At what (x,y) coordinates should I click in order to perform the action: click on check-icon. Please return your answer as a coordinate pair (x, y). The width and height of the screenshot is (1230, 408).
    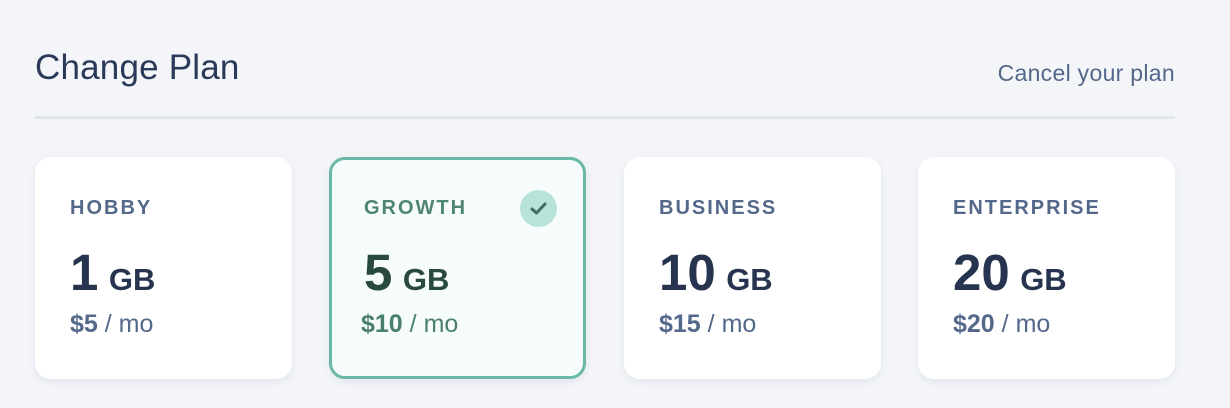
    Looking at the image, I should click on (538, 208).